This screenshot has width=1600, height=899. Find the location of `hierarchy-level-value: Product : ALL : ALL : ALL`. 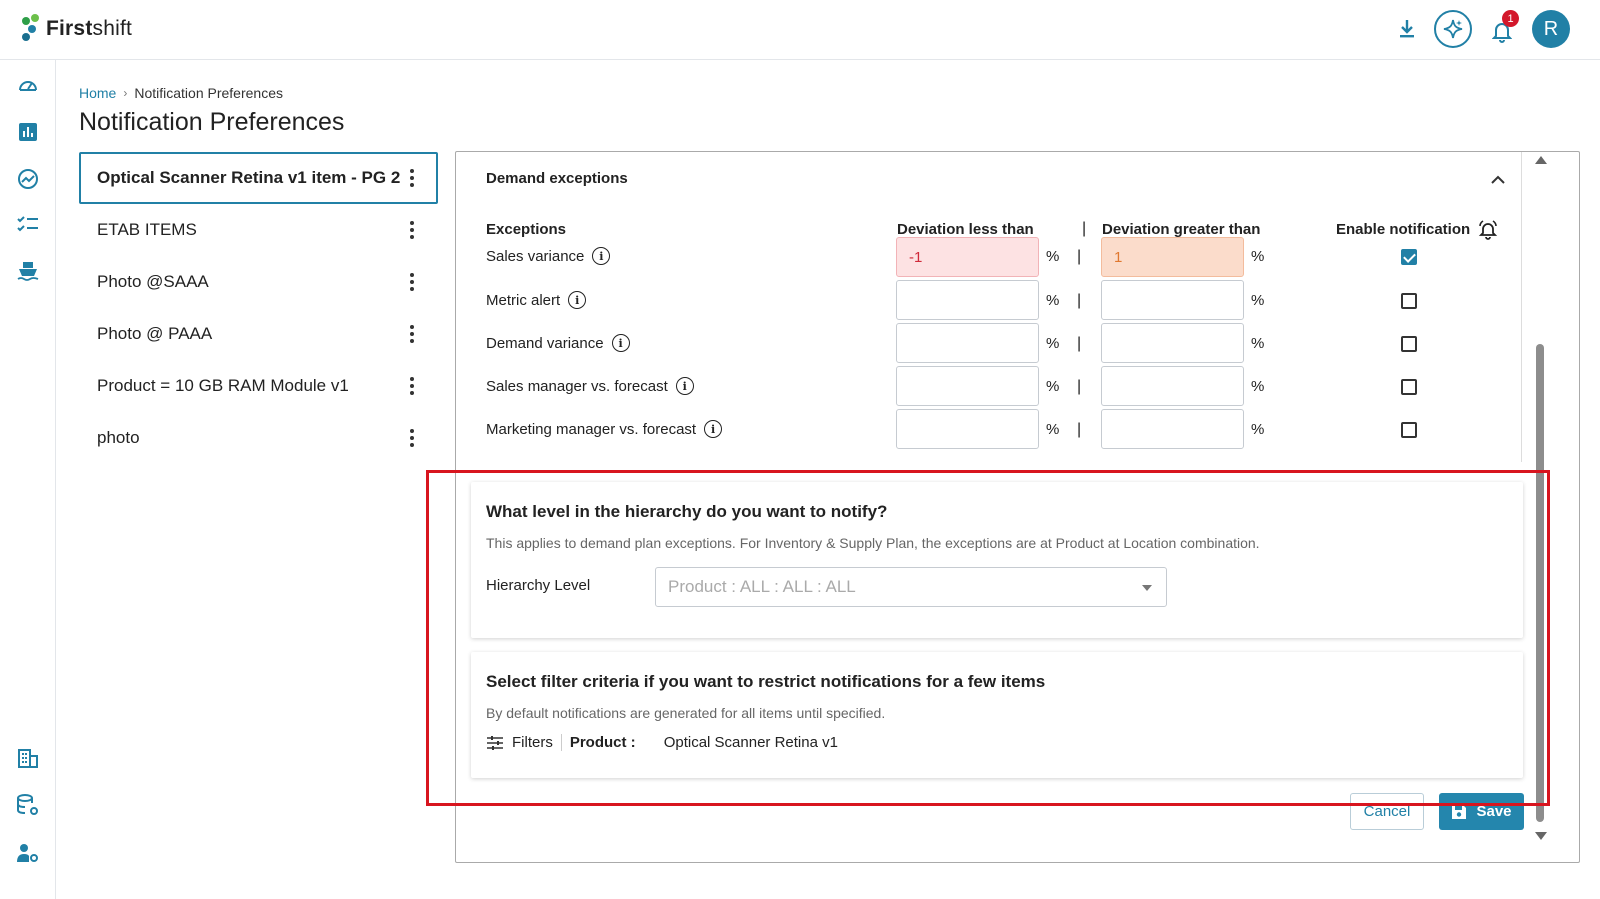

hierarchy-level-value: Product : ALL : ALL : ALL is located at coordinates (762, 586).